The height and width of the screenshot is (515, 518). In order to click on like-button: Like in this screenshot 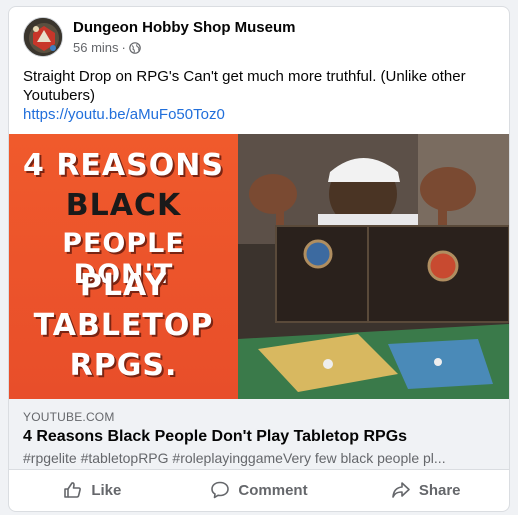, I will do `click(92, 490)`.